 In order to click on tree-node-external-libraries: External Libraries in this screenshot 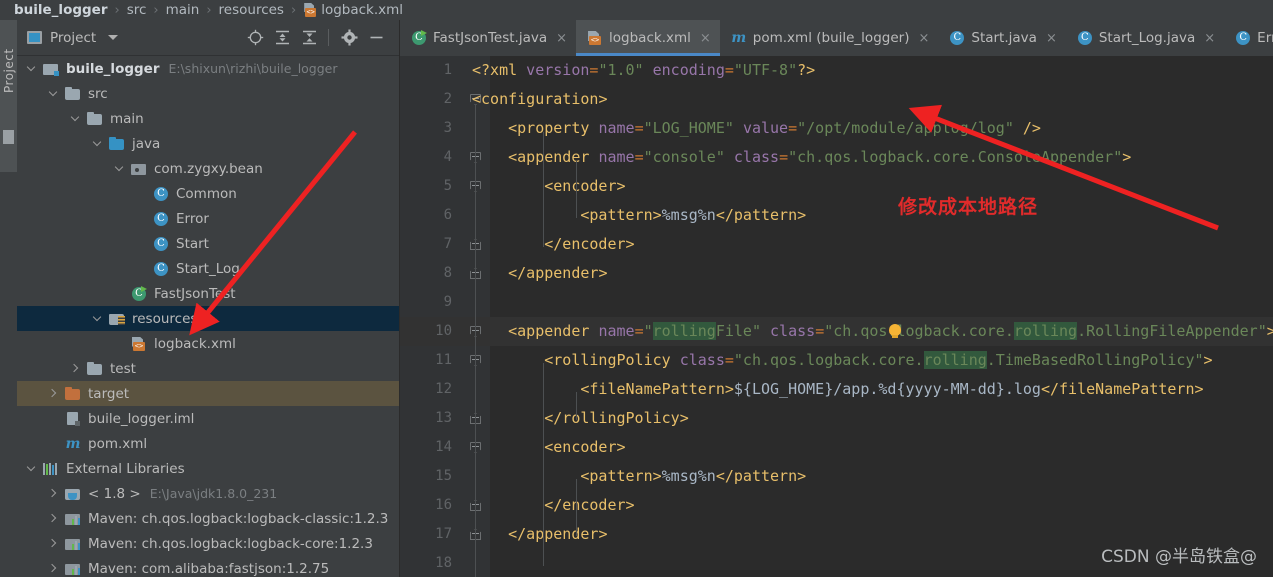, I will do `click(208, 468)`.